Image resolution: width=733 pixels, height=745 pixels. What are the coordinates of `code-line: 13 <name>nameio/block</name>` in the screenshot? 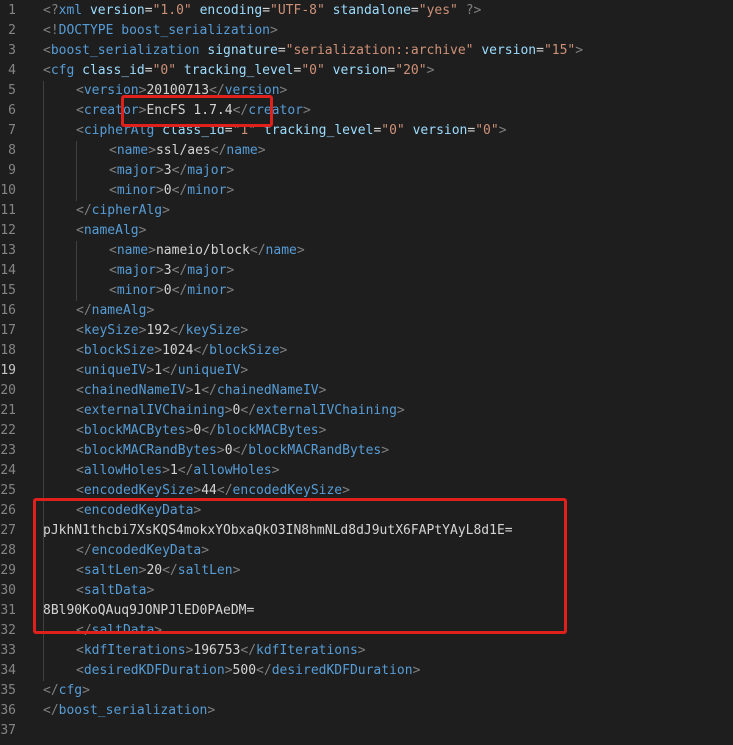 It's located at (366, 251).